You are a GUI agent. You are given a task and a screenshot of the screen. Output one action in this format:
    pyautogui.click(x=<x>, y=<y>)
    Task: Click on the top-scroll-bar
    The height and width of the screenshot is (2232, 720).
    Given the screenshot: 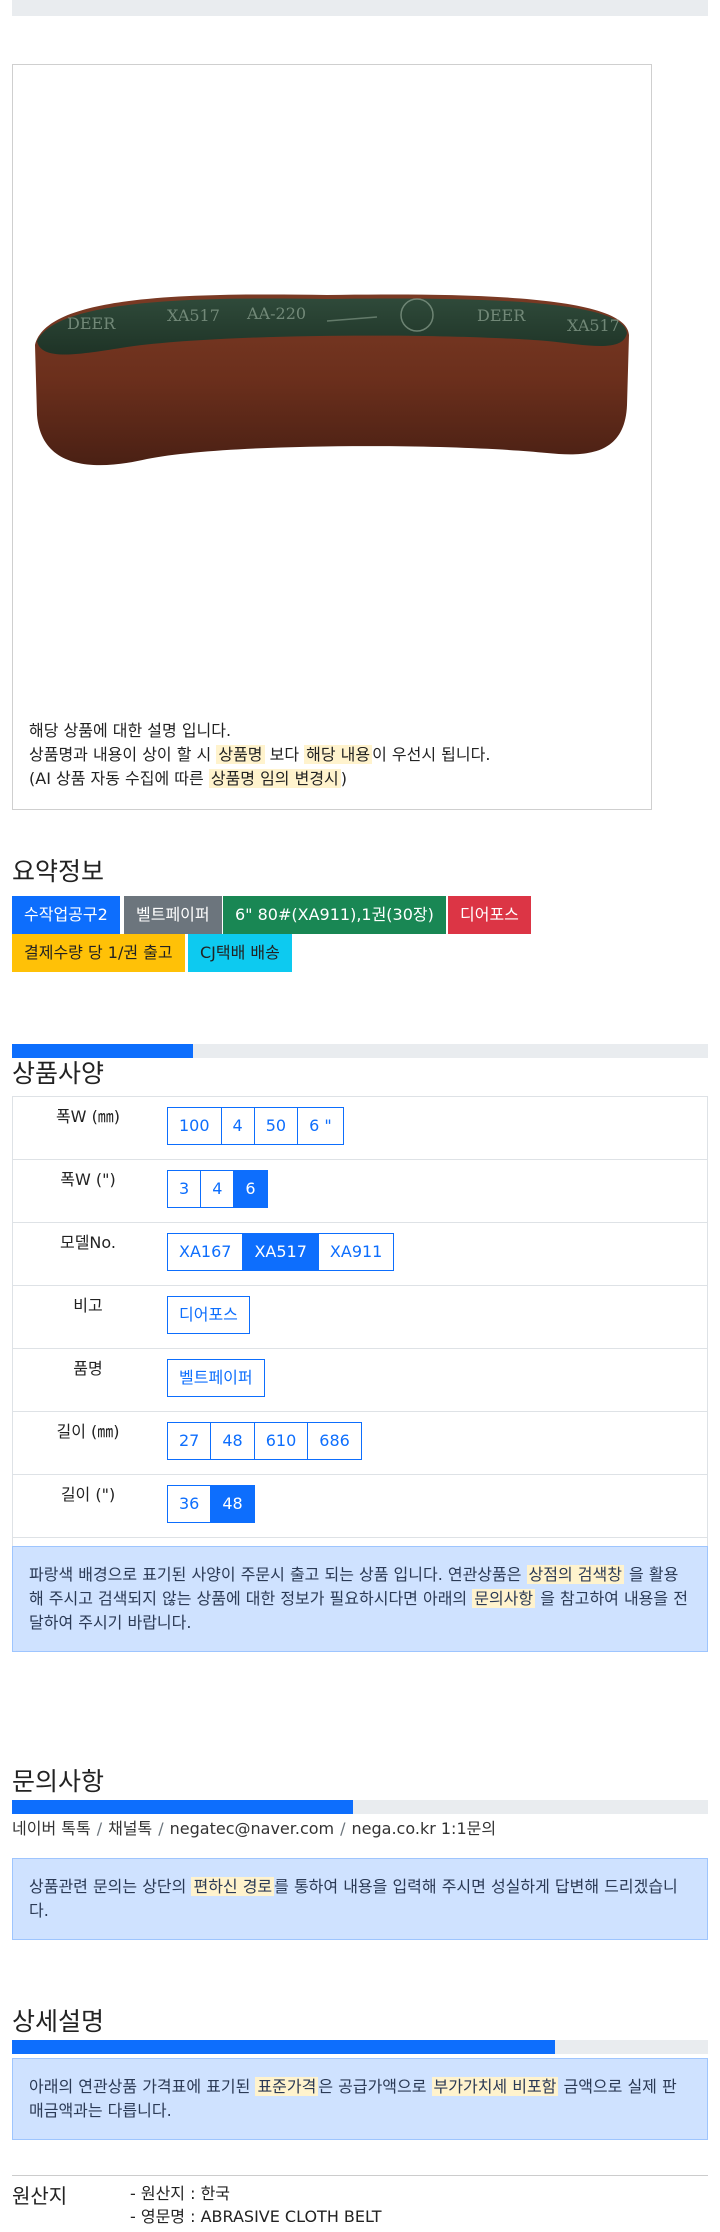 What is the action you would take?
    pyautogui.click(x=360, y=8)
    